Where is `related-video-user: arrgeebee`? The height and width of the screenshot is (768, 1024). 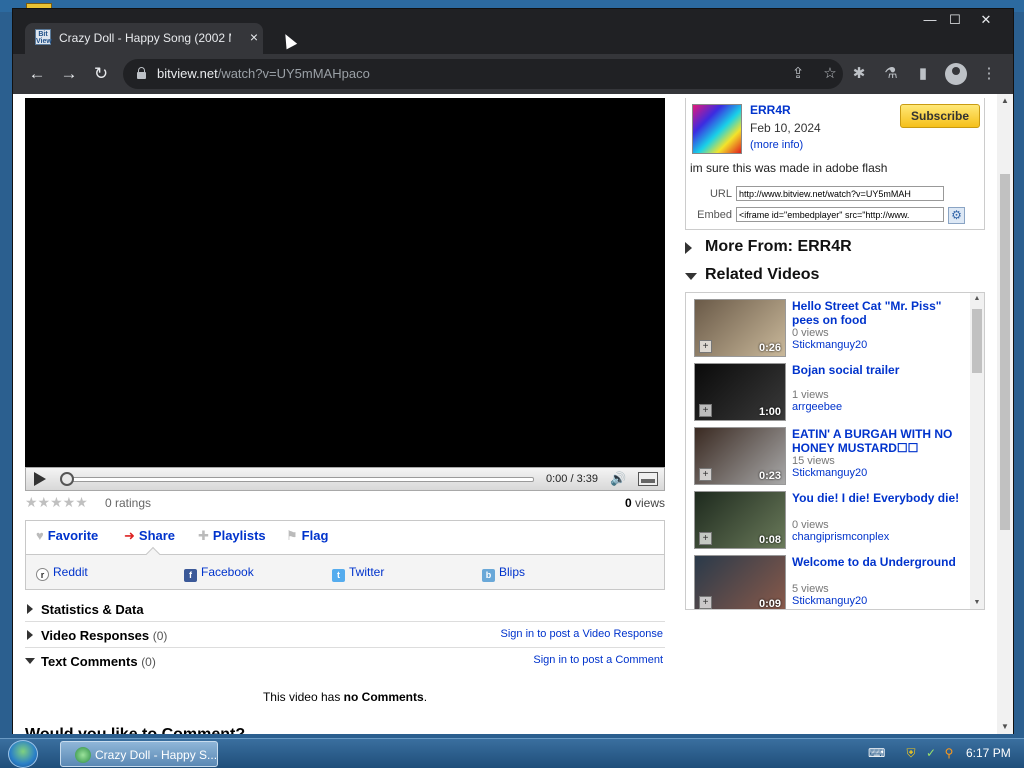 related-video-user: arrgeebee is located at coordinates (817, 407).